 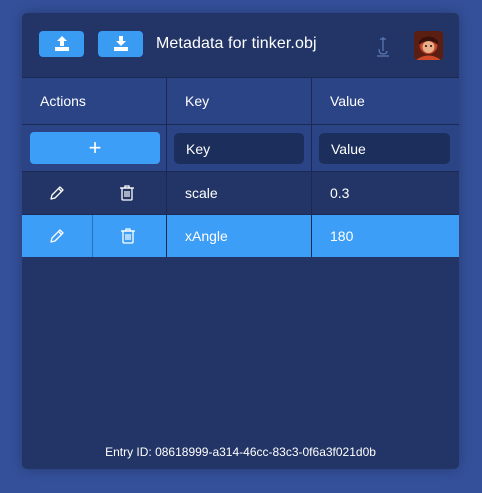 I want to click on column-header-key: Key, so click(x=239, y=101).